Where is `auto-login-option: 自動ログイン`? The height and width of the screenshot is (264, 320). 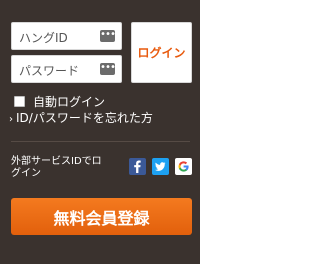 auto-login-option: 自動ログイン is located at coordinates (59, 101).